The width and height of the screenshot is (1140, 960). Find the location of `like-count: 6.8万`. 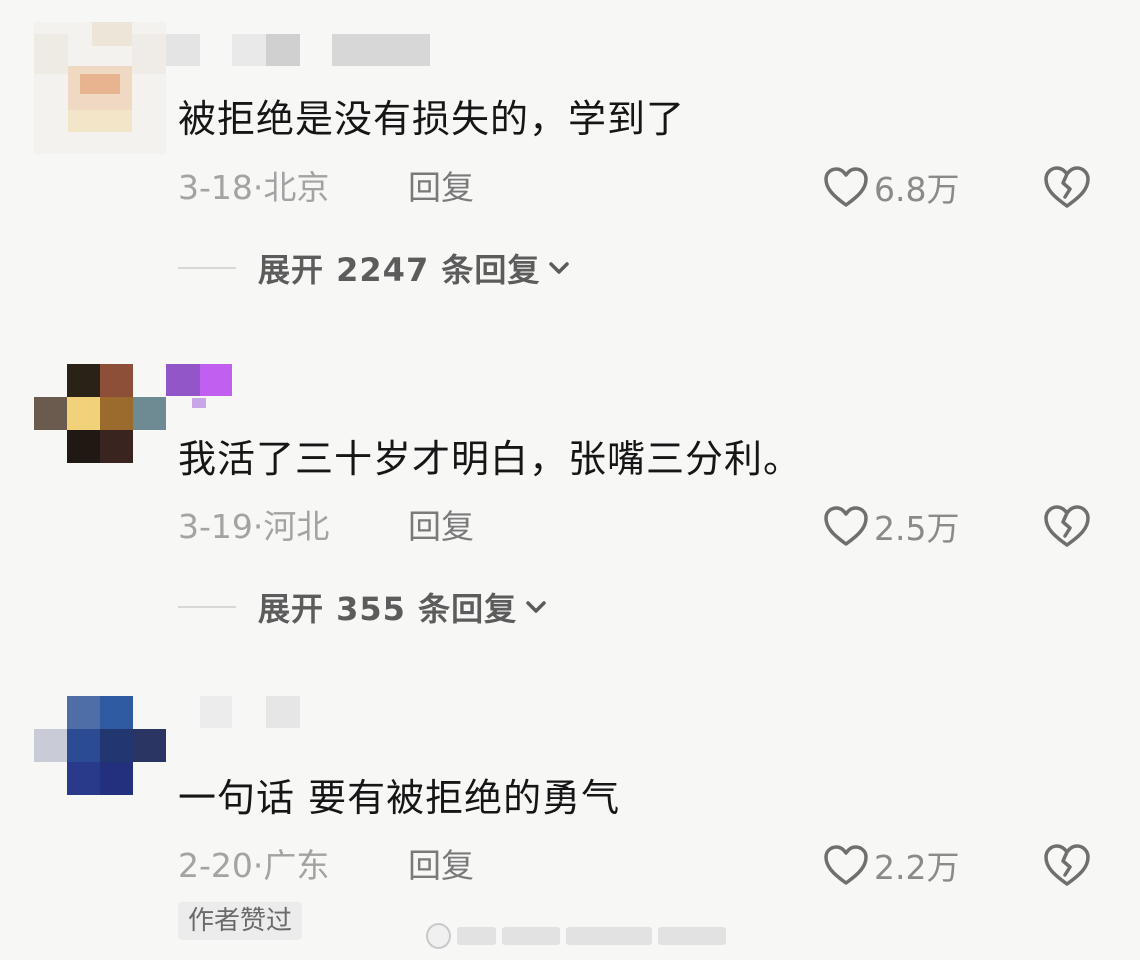

like-count: 6.8万 is located at coordinates (917, 189).